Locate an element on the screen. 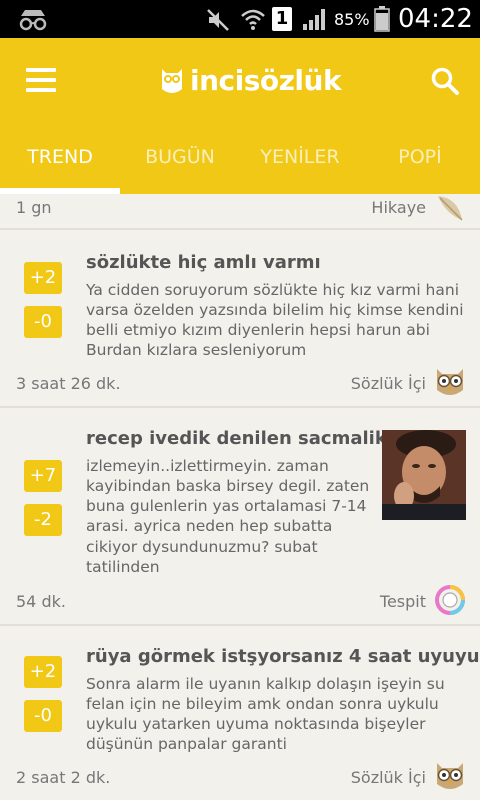 This screenshot has height=800, width=480. tespit-category-icon is located at coordinates (450, 600).